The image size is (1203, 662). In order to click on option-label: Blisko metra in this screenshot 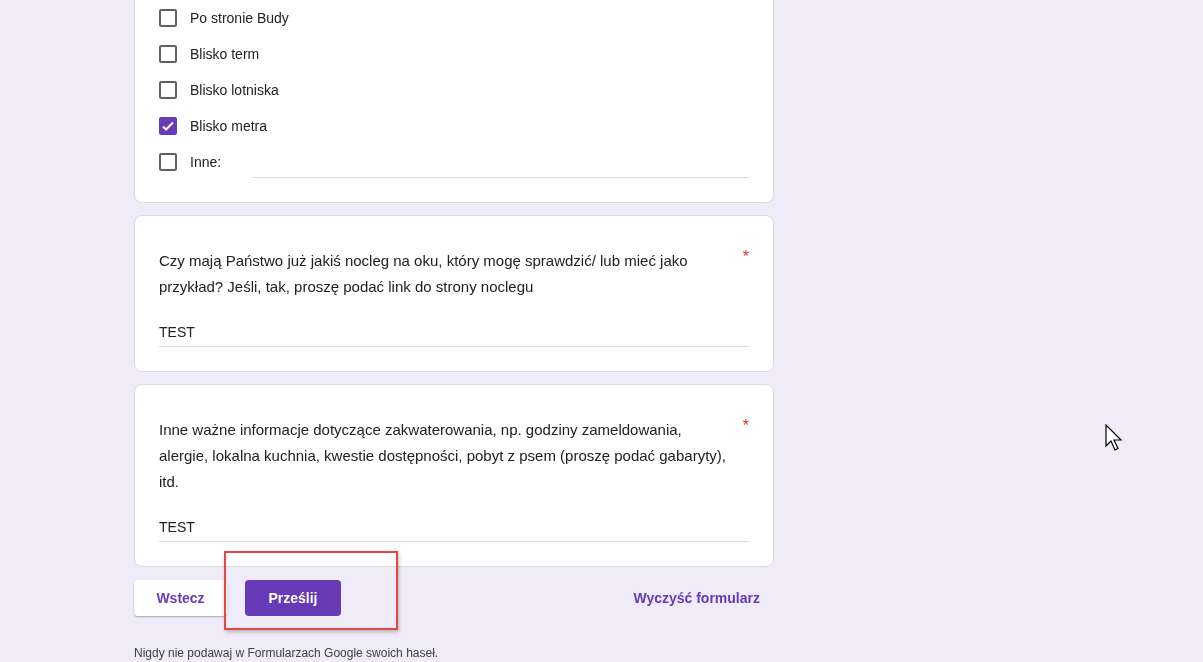, I will do `click(229, 126)`.